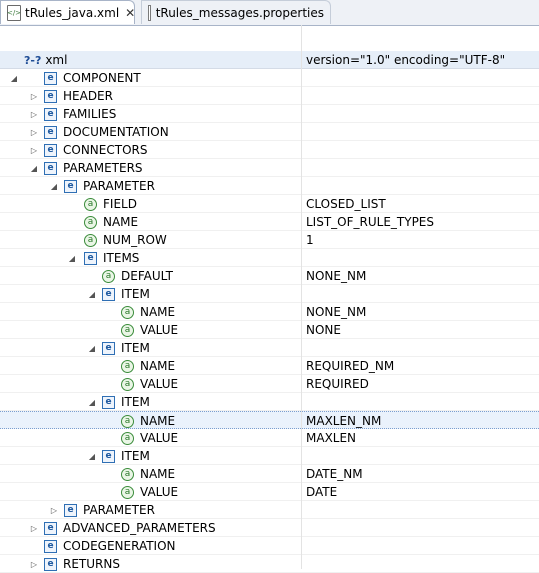 The height and width of the screenshot is (573, 539). I want to click on attribute-row: a NAME LIST_OF_RULE_TYPES, so click(269, 222).